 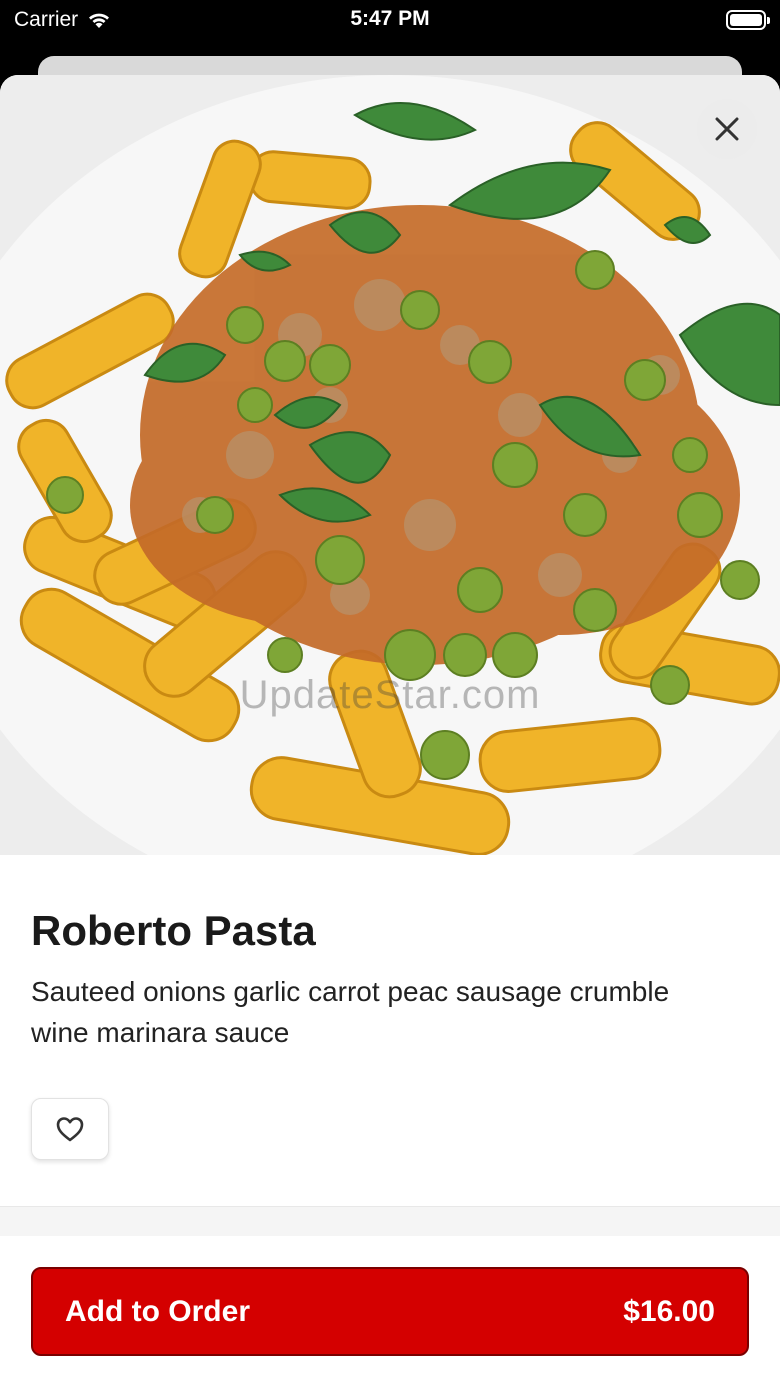 I want to click on add-to-order-label: Add to Order, so click(x=157, y=1311).